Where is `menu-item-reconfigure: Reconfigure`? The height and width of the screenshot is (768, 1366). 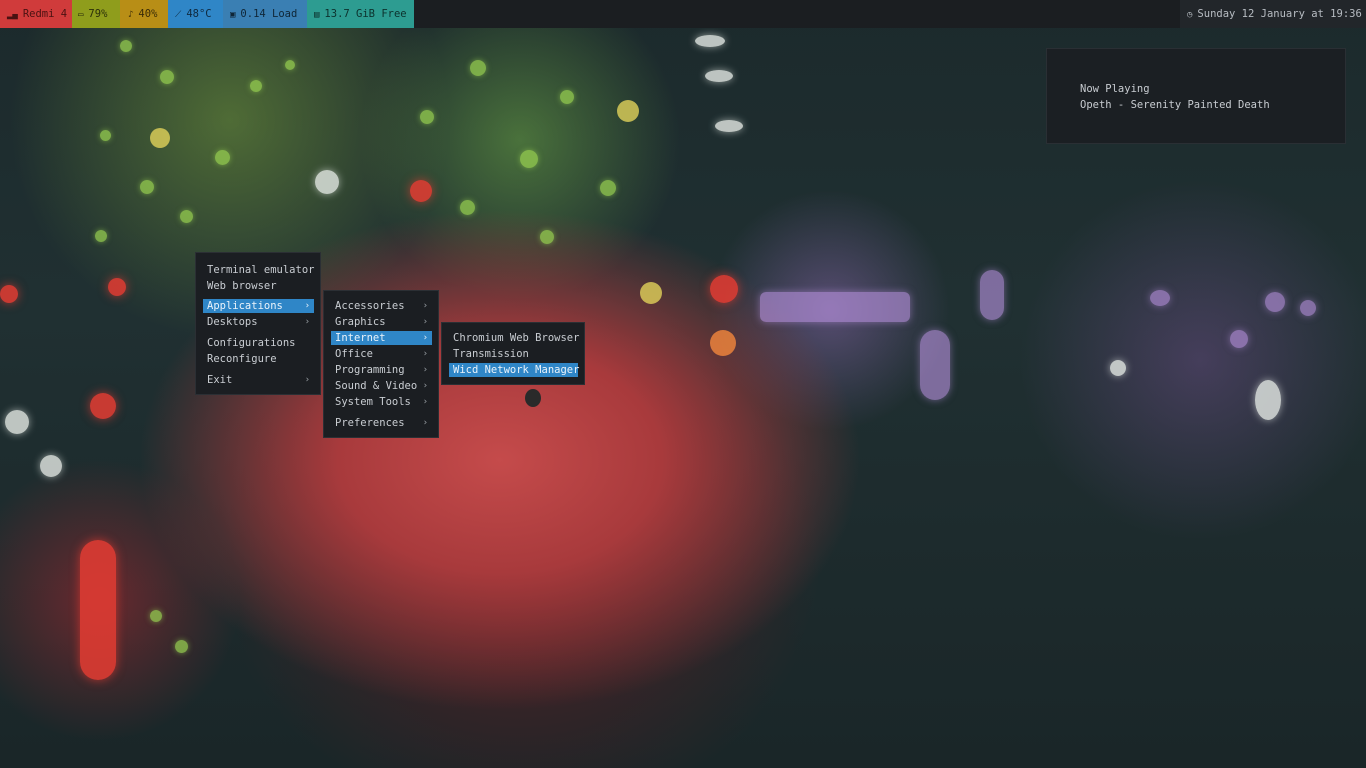 menu-item-reconfigure: Reconfigure is located at coordinates (258, 359).